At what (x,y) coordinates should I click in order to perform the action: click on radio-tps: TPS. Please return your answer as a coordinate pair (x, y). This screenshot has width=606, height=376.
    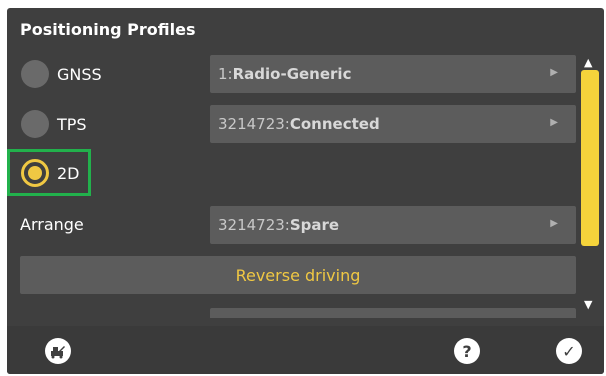
    Looking at the image, I should click on (54, 124).